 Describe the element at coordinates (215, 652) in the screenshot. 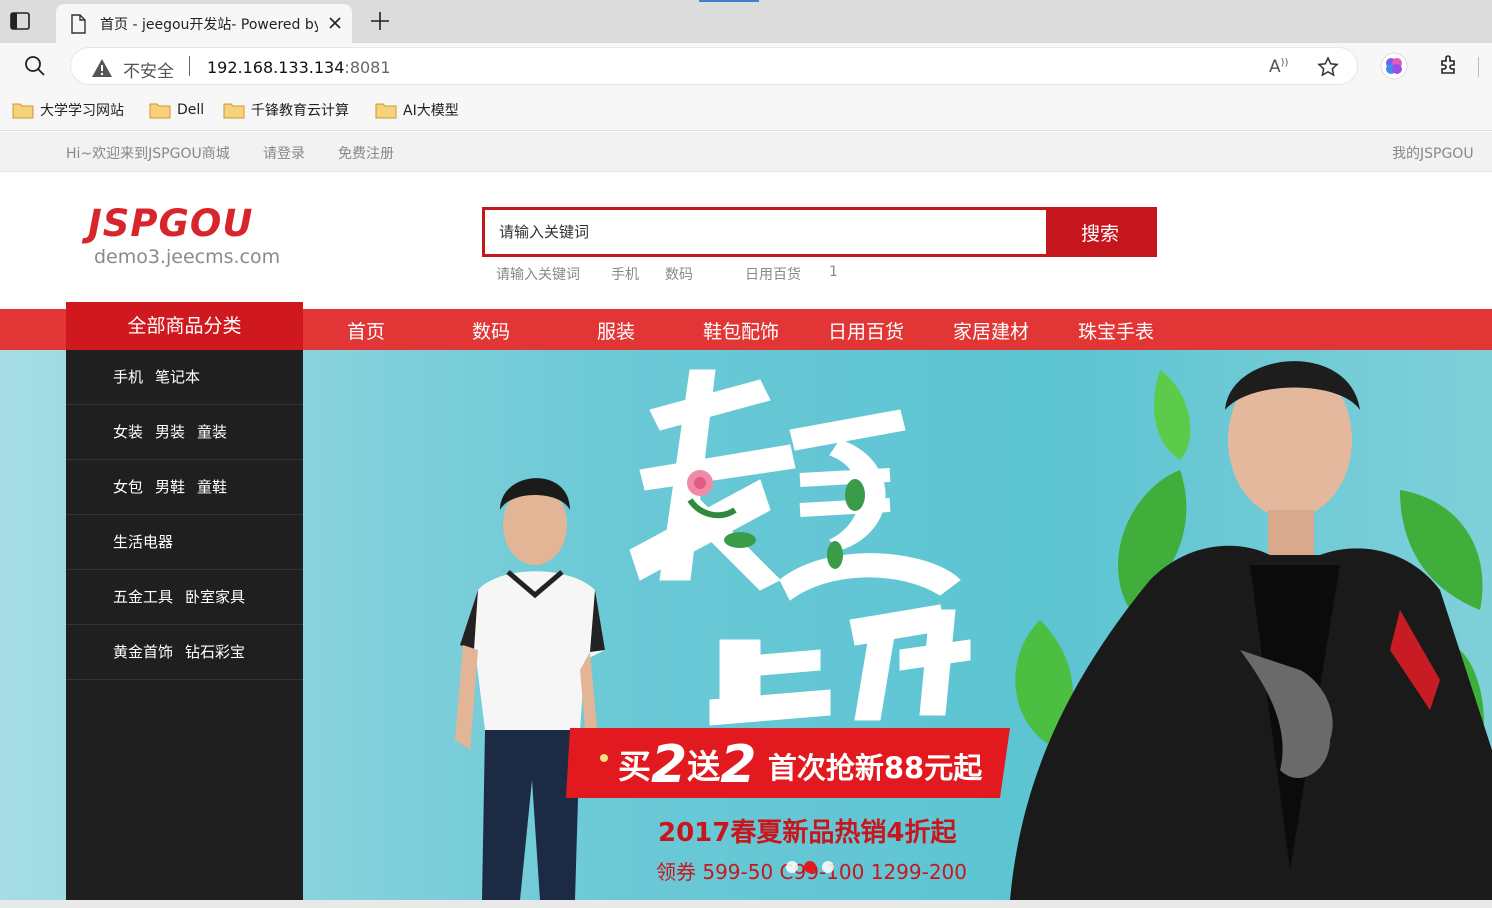

I see `category-link: 钻石彩宝` at that location.